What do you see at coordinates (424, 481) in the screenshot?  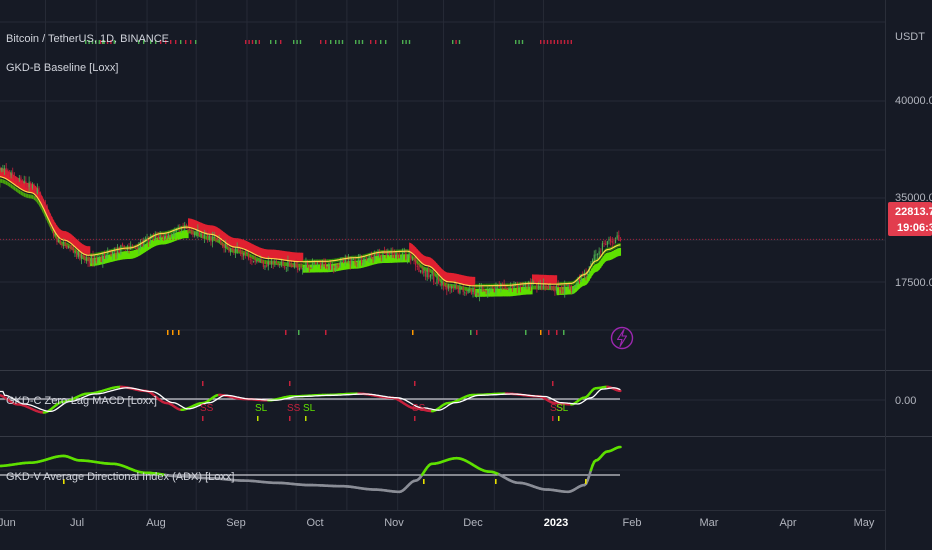 I see `adx-marker` at bounding box center [424, 481].